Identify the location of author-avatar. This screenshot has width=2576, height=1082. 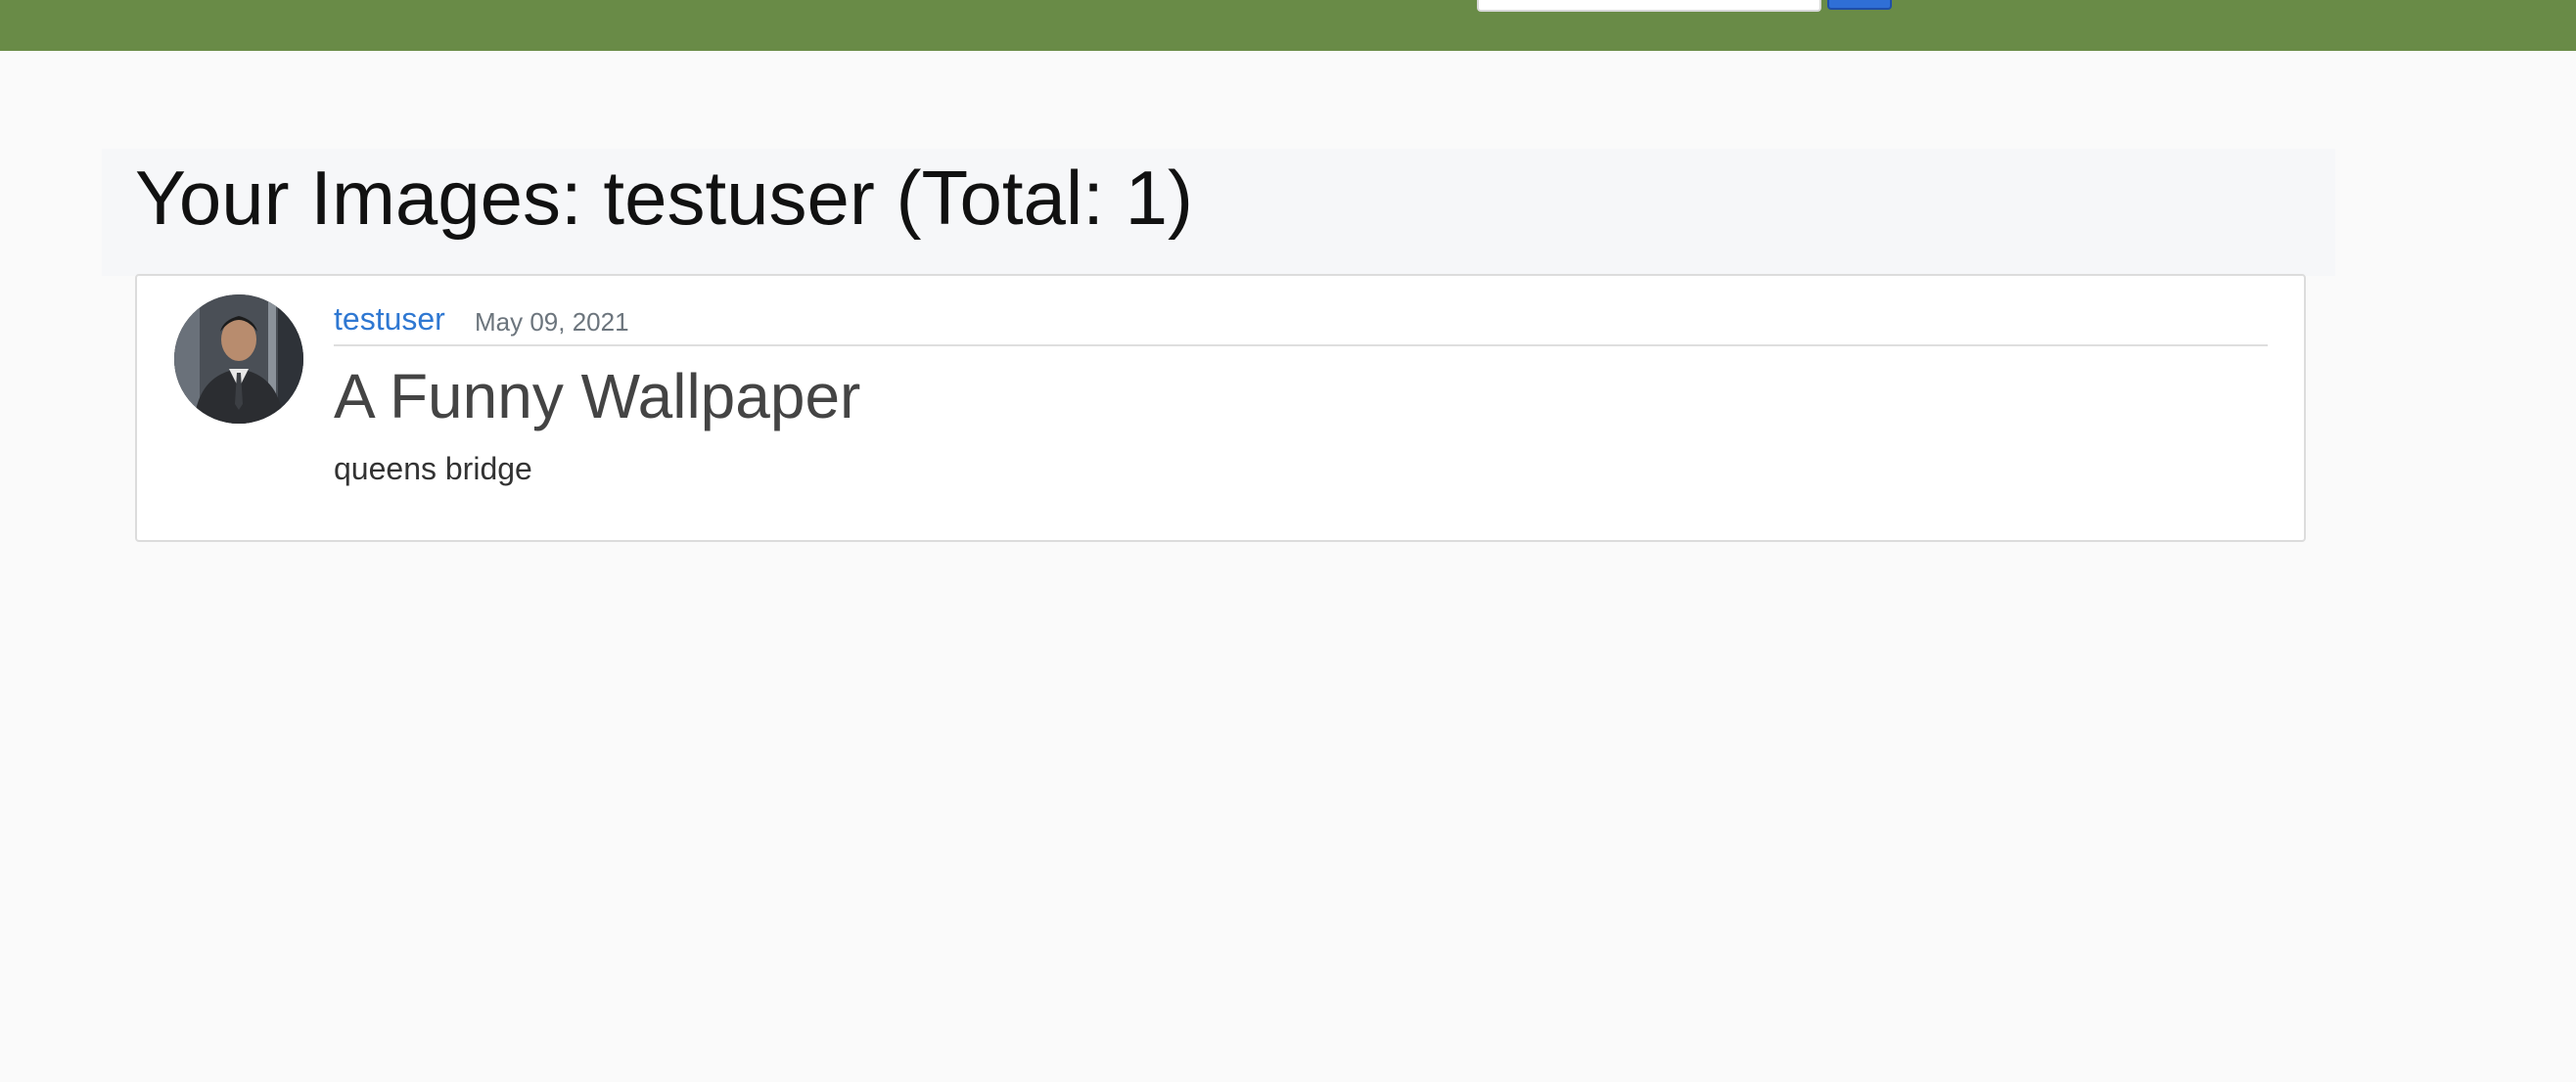
(239, 359).